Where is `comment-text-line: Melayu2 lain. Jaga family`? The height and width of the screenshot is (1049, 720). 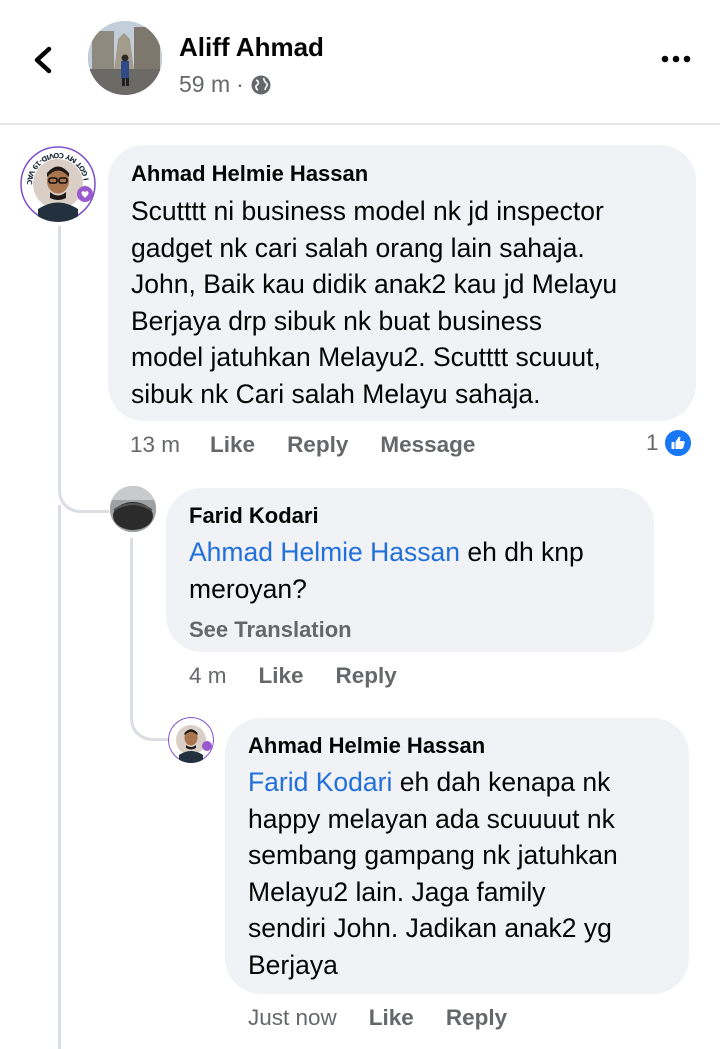 comment-text-line: Melayu2 lain. Jaga family is located at coordinates (397, 891).